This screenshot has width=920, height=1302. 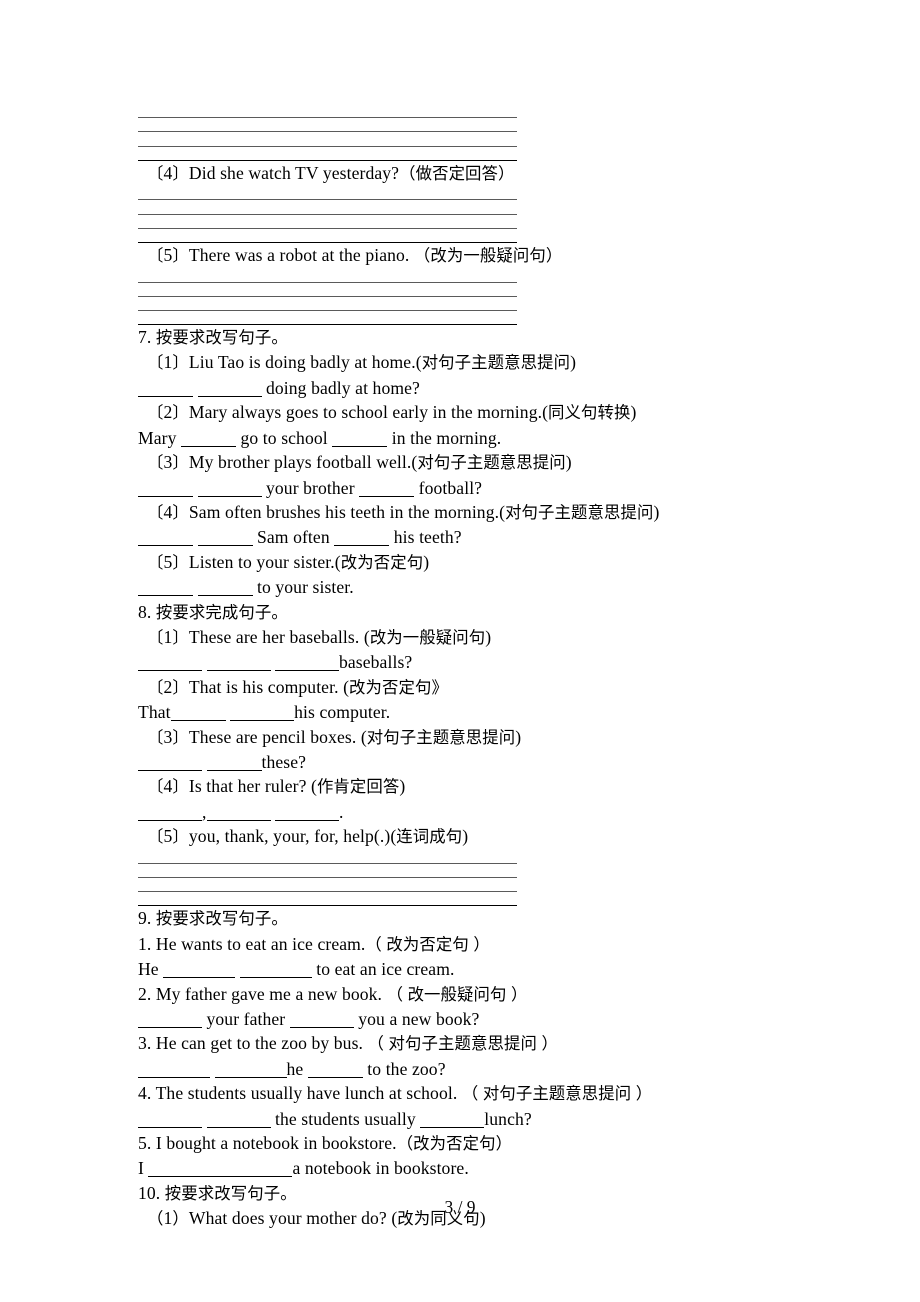 What do you see at coordinates (457, 173) in the screenshot?
I see `cjk-run: （做否定回答）` at bounding box center [457, 173].